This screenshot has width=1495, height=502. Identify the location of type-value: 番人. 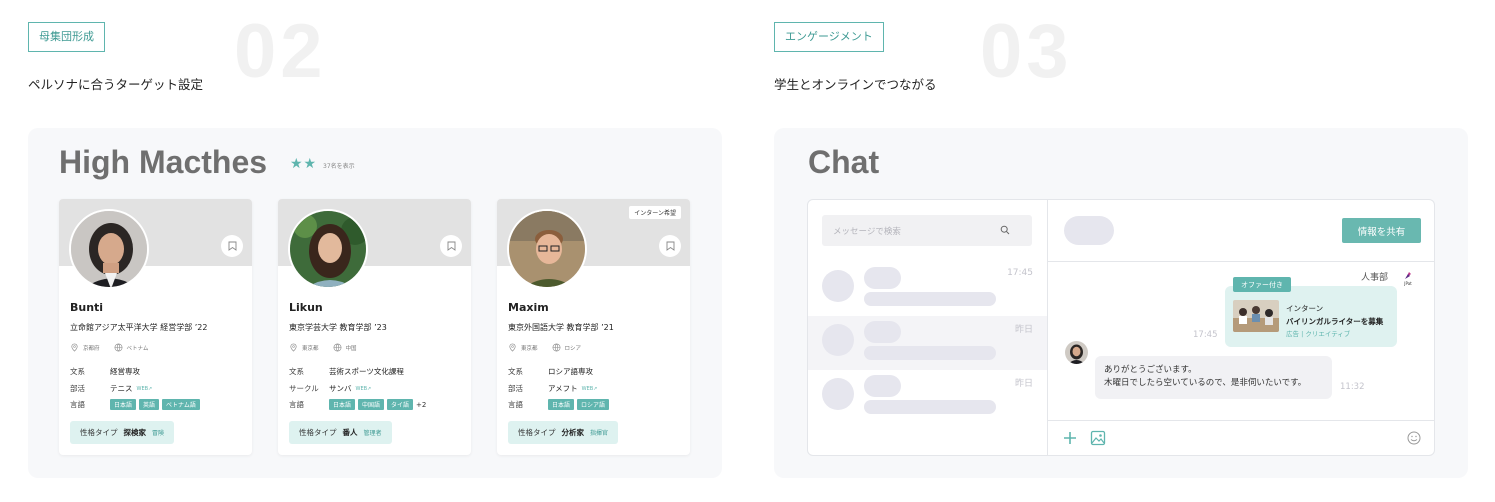
(350, 432).